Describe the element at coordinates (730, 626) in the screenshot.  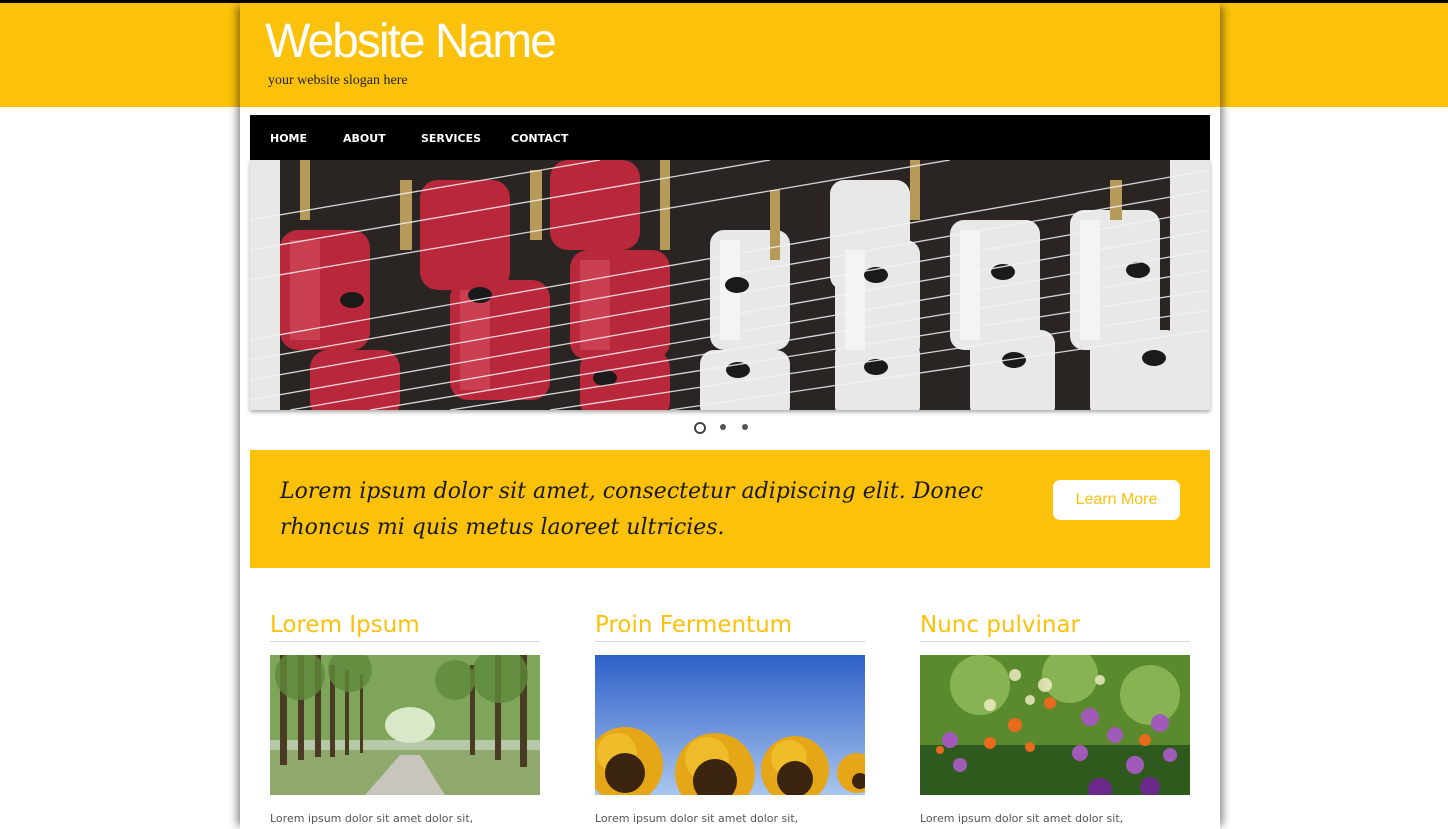
I see `column-title: Proin Fermentum` at that location.